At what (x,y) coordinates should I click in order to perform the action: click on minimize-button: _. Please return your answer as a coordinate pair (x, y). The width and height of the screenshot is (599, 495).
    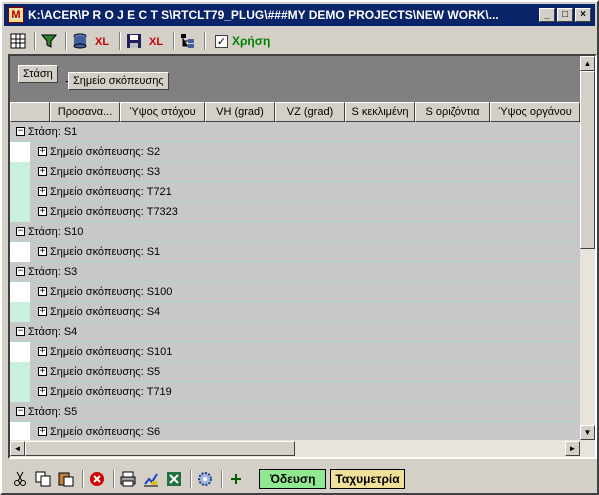
    Looking at the image, I should click on (547, 15).